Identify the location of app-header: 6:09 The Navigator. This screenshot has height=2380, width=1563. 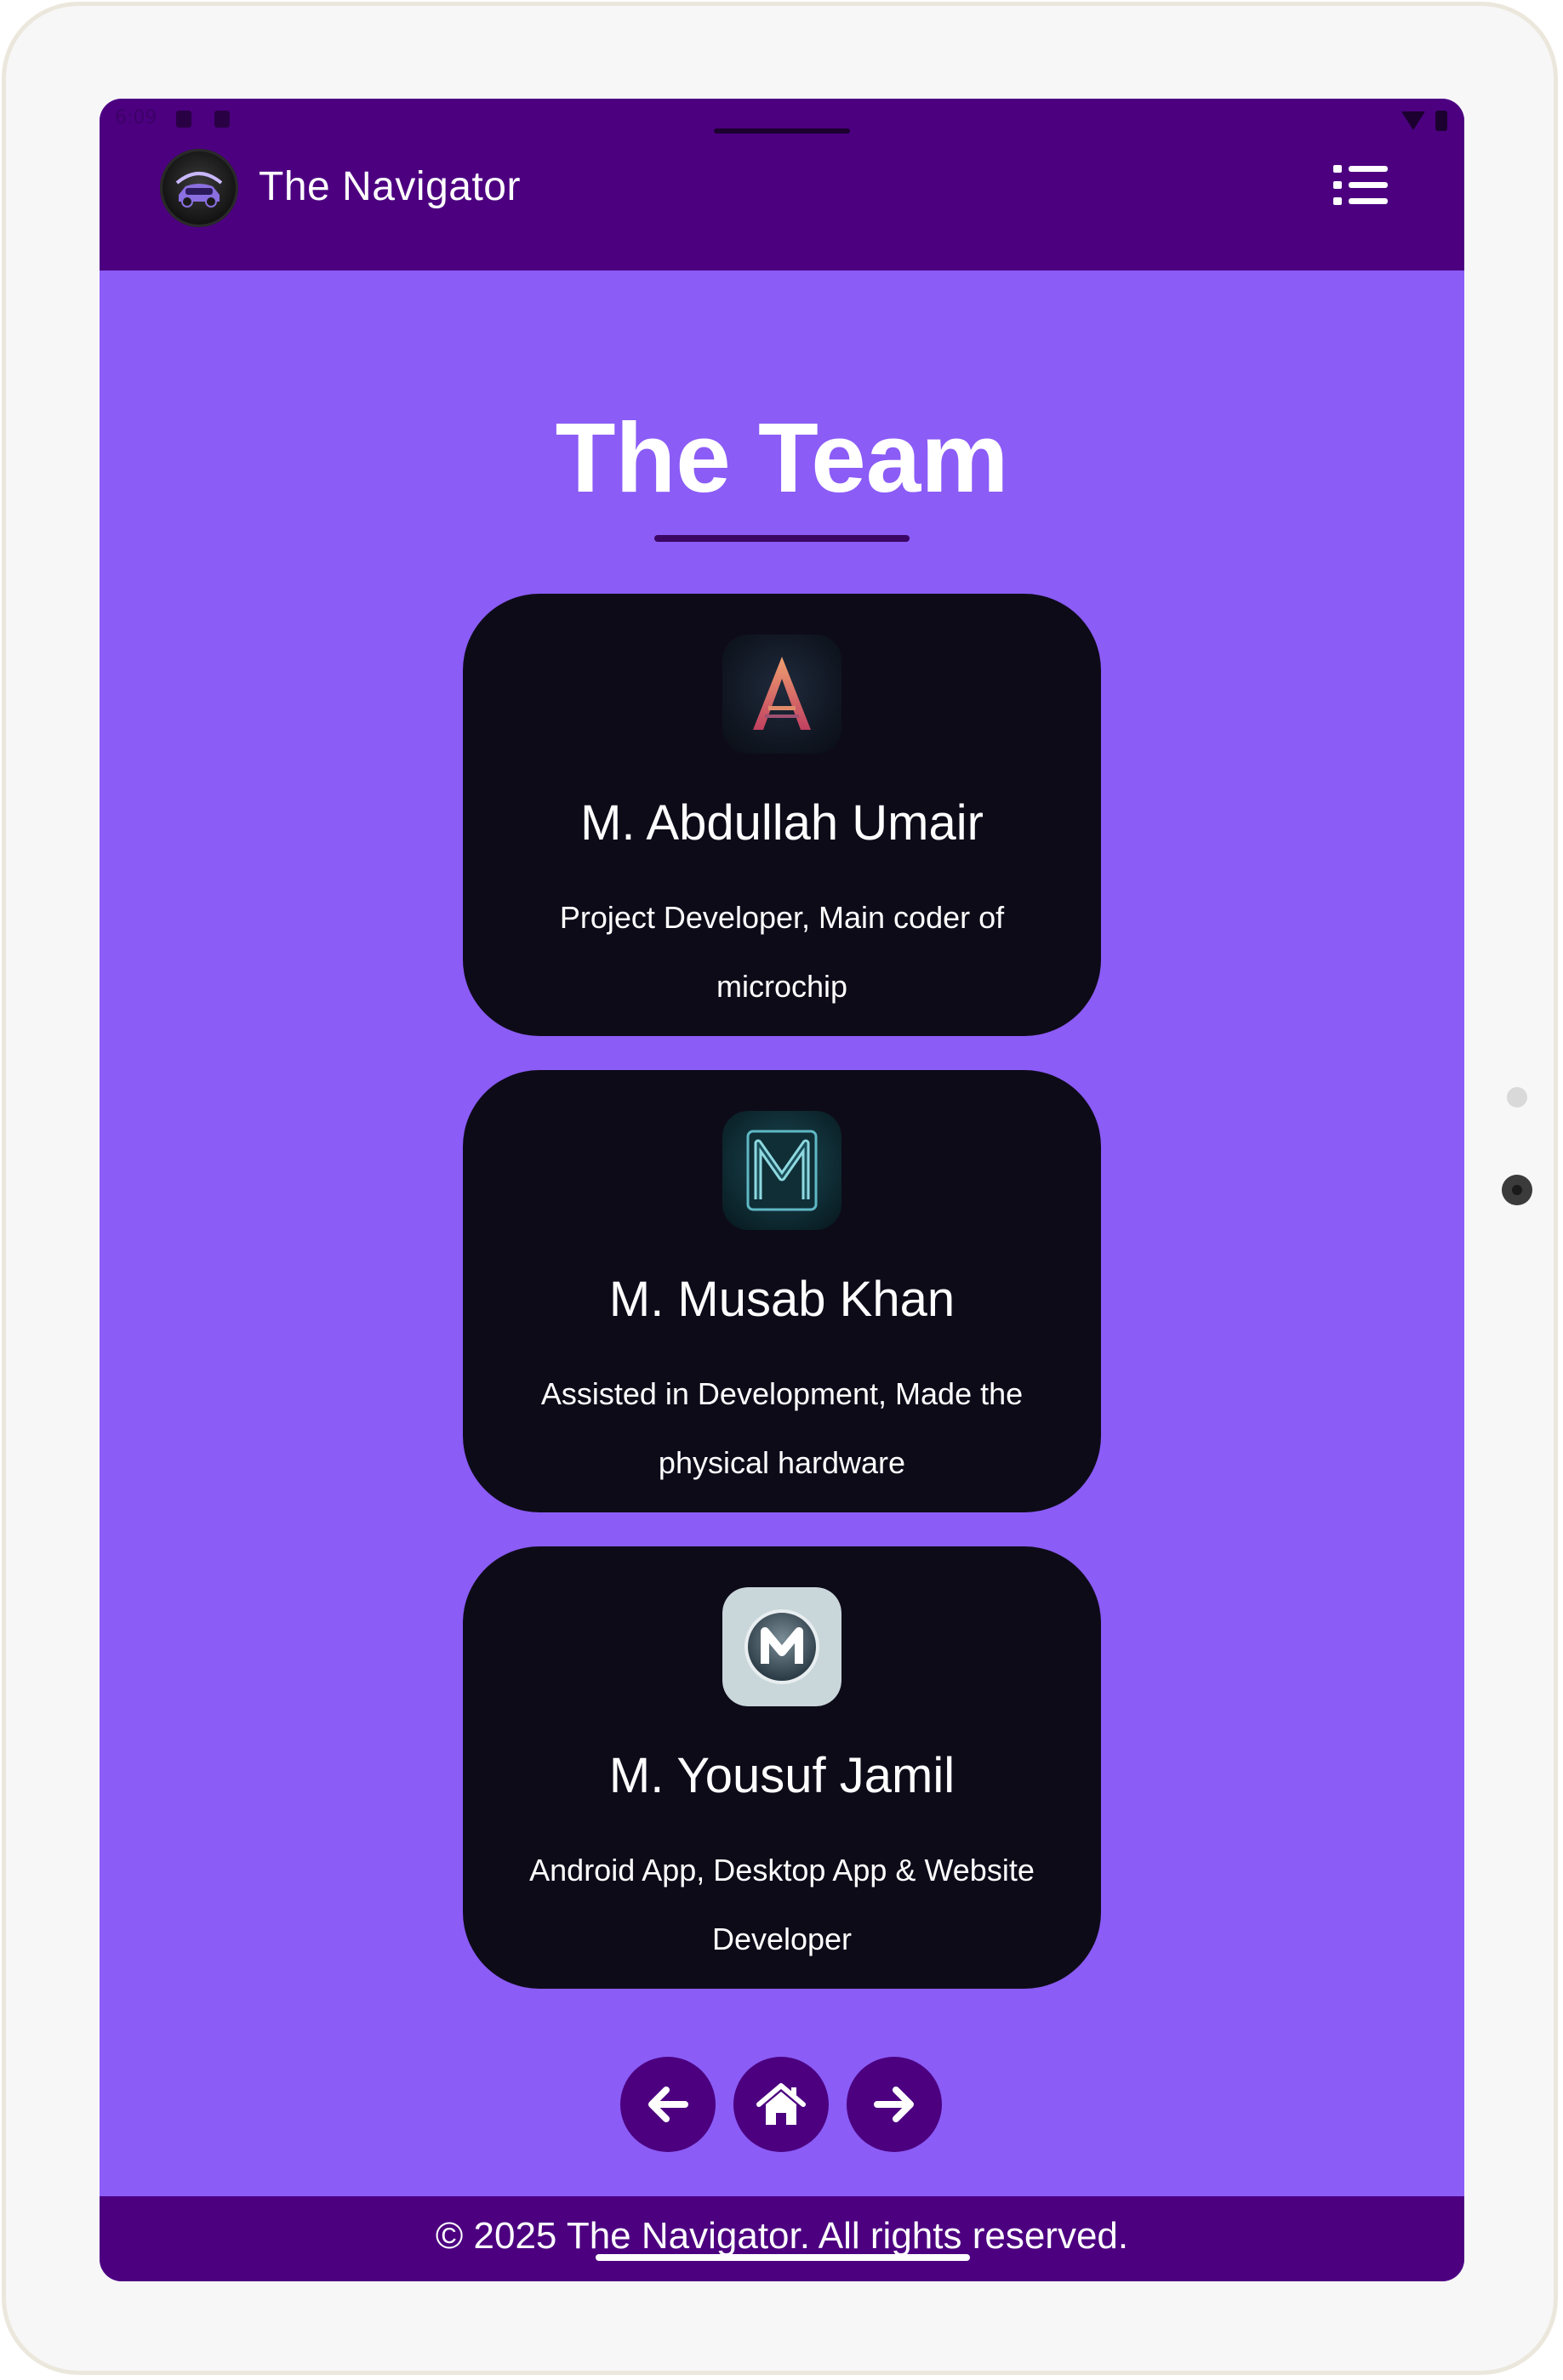
(782, 184).